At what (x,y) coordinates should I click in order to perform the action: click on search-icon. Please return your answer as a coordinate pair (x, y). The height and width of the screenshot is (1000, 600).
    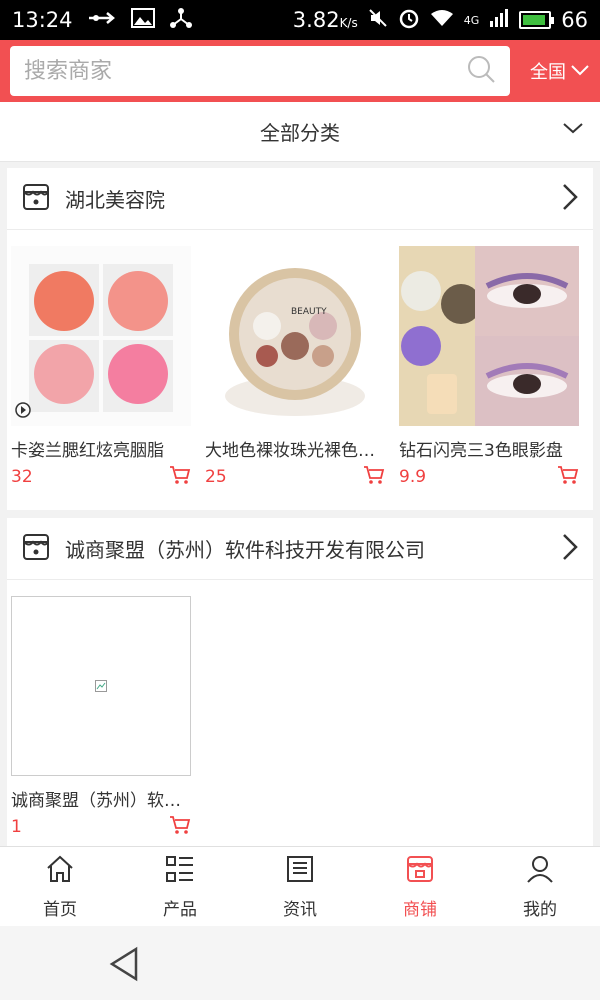
    Looking at the image, I should click on (481, 71).